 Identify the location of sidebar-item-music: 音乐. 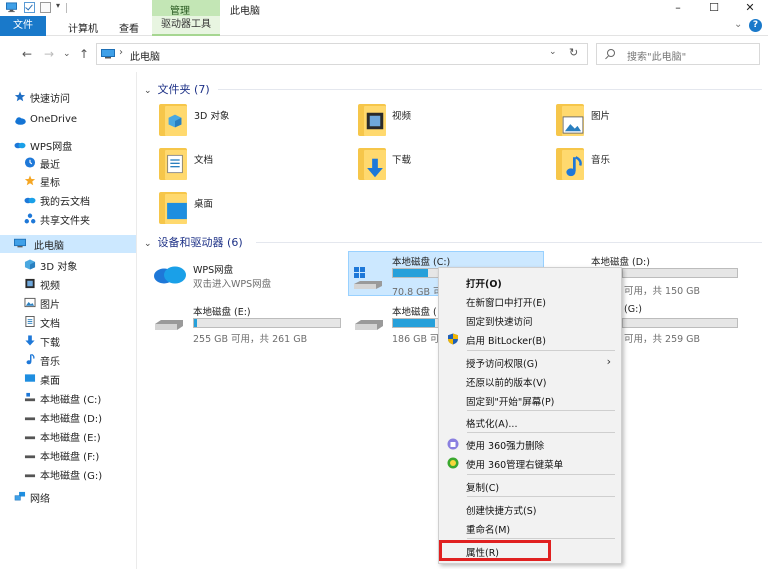
(74, 360).